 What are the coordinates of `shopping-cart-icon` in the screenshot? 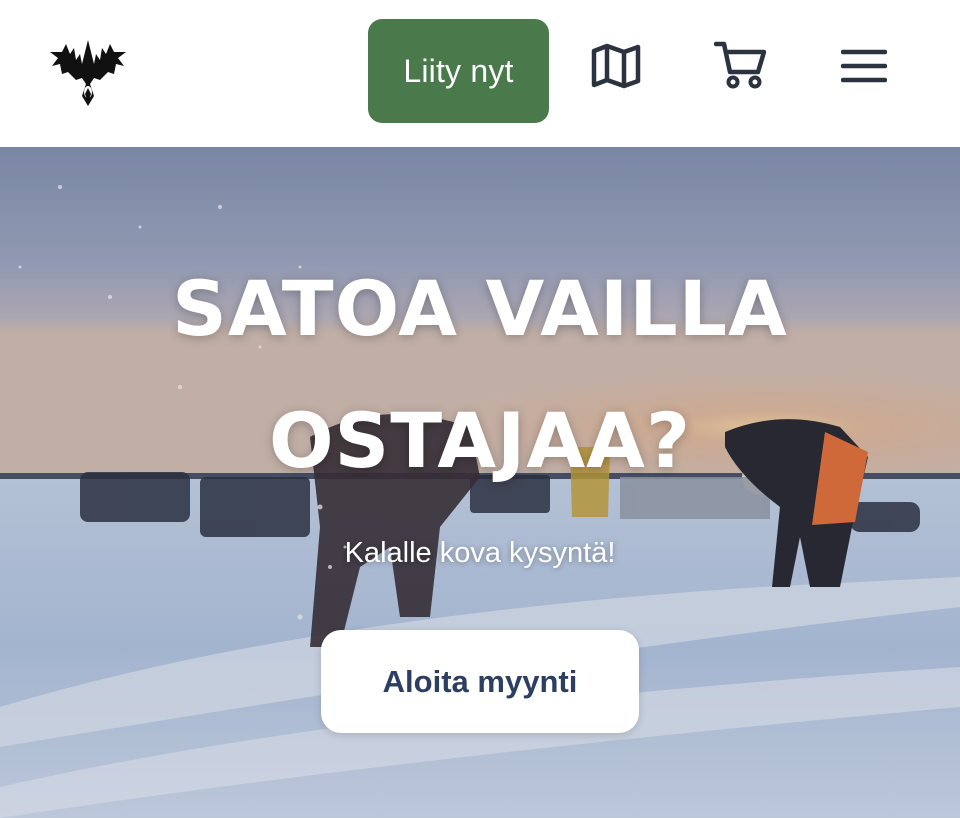 It's located at (740, 65).